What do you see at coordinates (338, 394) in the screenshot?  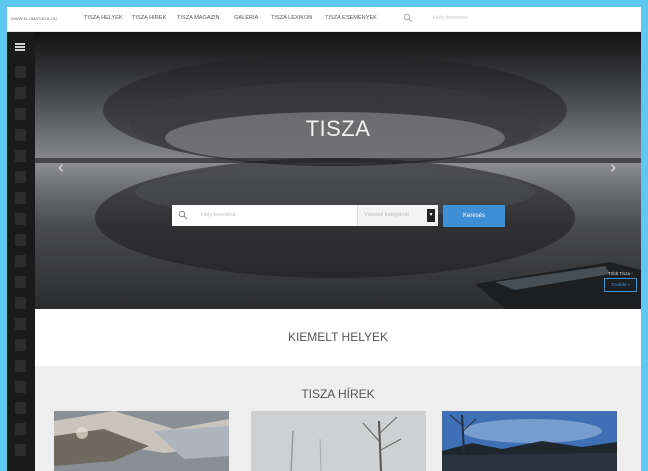 I see `news-title: TISZA HÍREK` at bounding box center [338, 394].